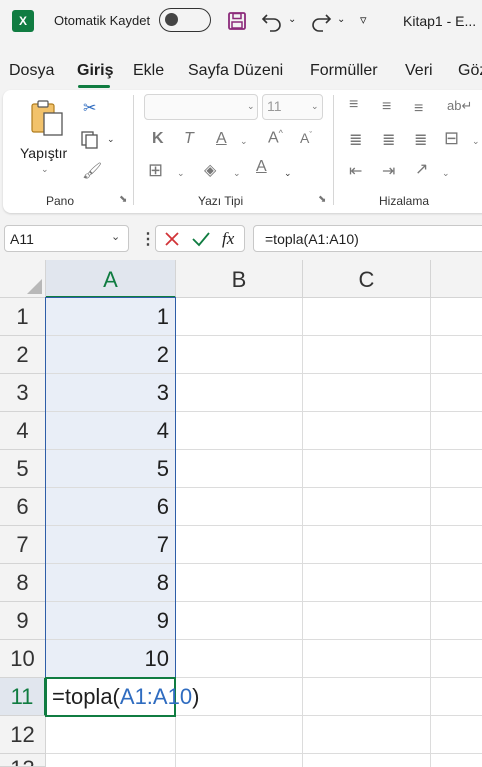 Image resolution: width=482 pixels, height=767 pixels. I want to click on cell-c7, so click(367, 545).